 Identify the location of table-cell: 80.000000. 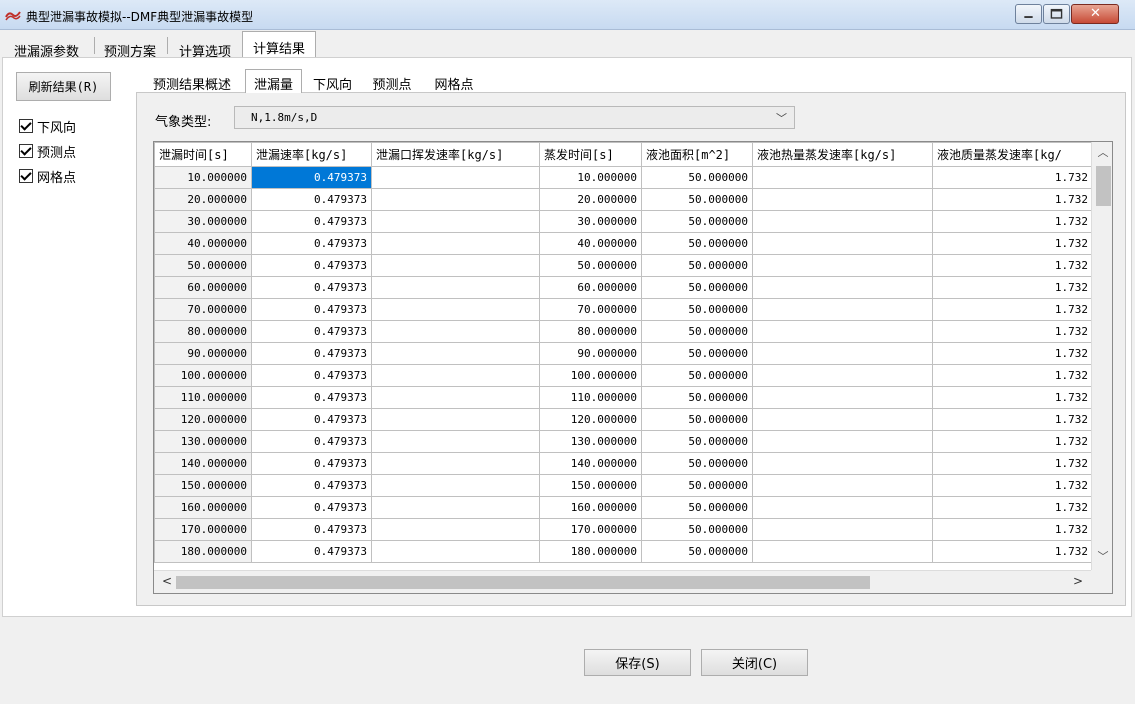
(590, 331).